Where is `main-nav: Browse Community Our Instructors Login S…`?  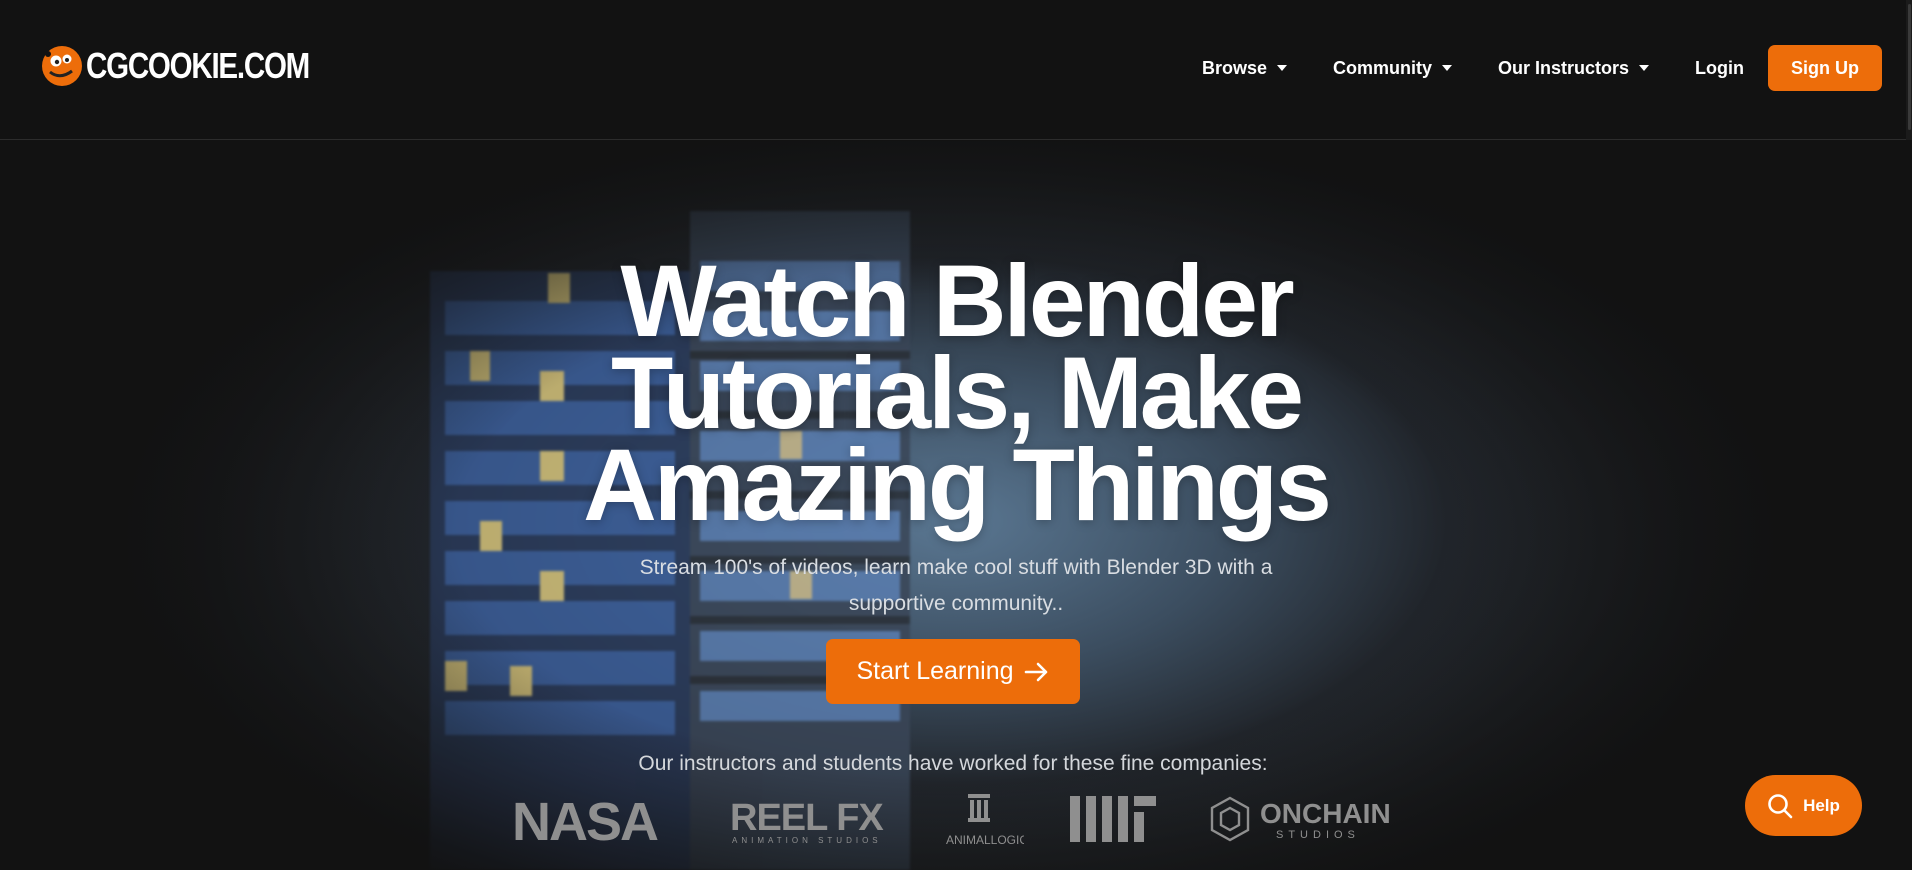
main-nav: Browse Community Our Instructors Login S… is located at coordinates (1542, 68).